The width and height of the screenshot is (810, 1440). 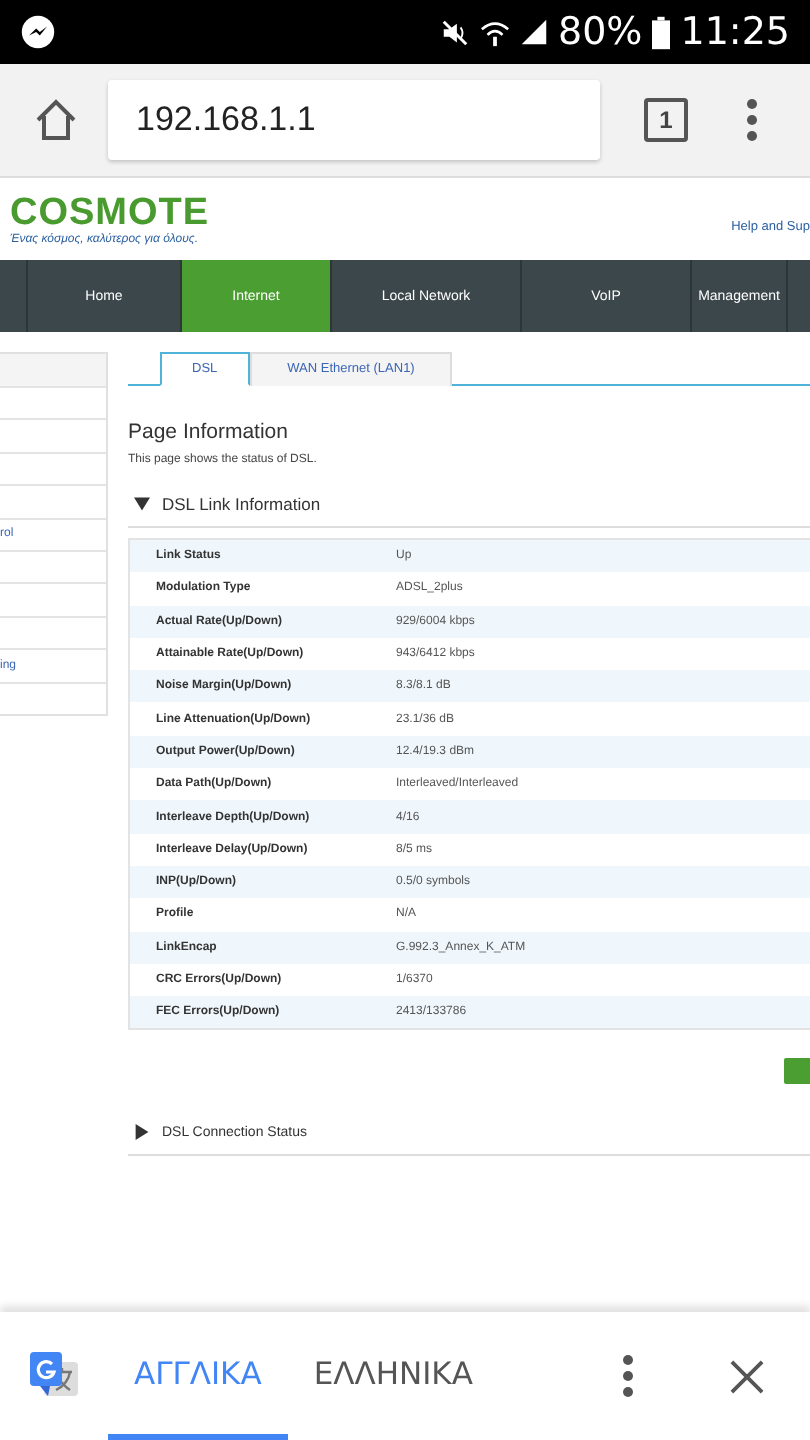 What do you see at coordinates (666, 120) in the screenshot?
I see `tab-switcher-button: 1` at bounding box center [666, 120].